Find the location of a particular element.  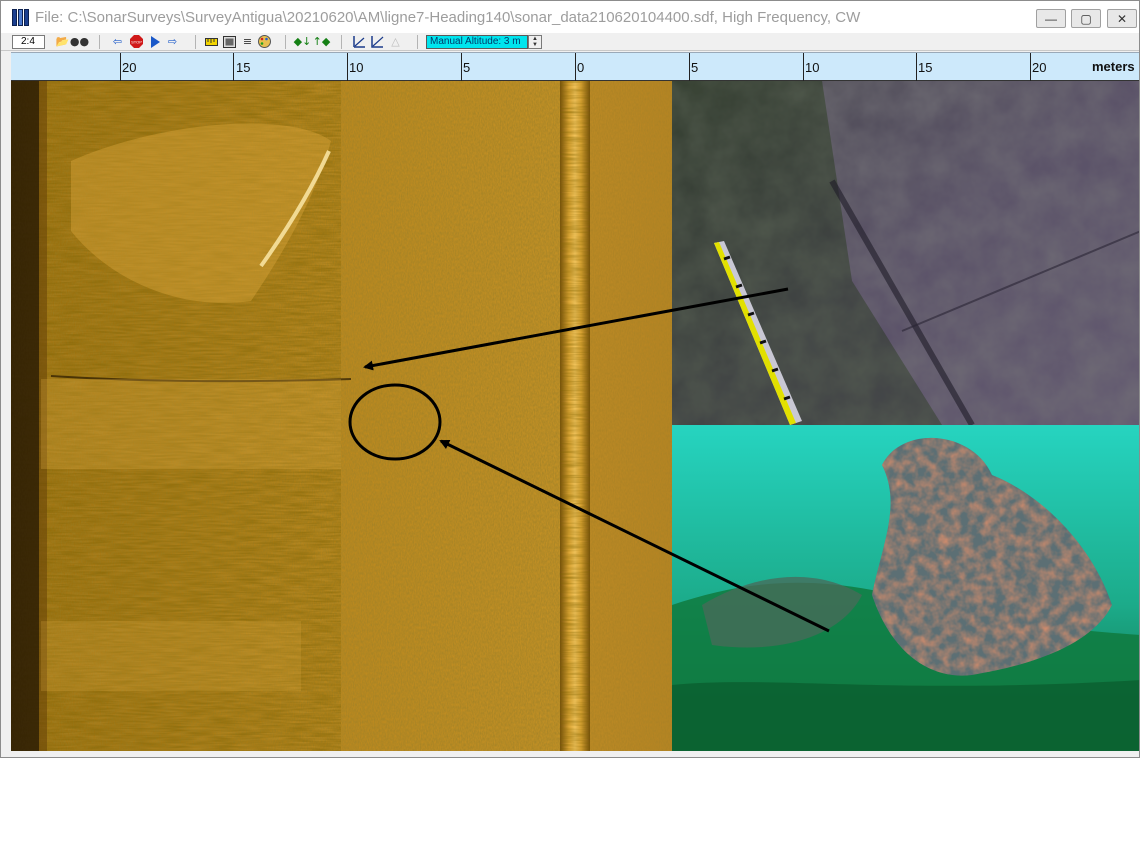

marker-up-icon: ↑◆ is located at coordinates (322, 41).